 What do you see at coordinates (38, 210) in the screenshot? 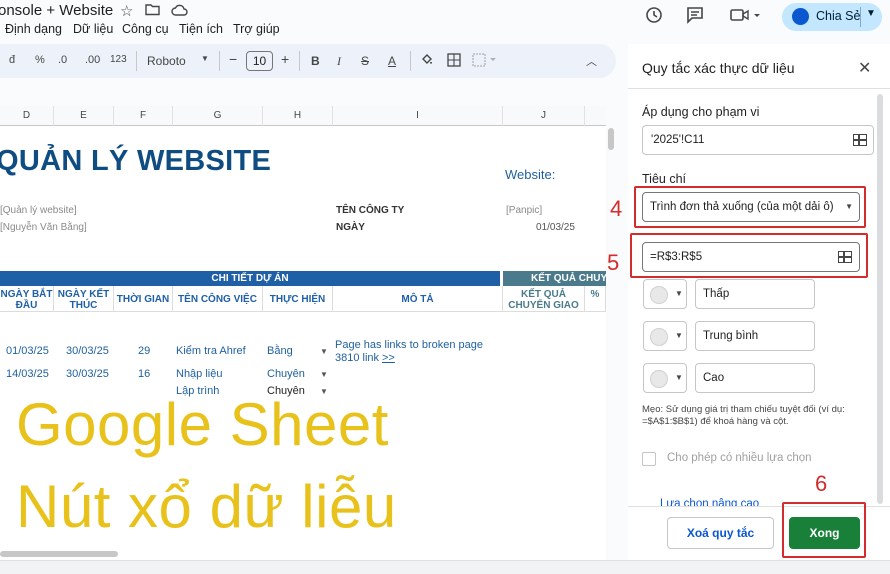
I see `project-placeholder: [Quản lý website]` at bounding box center [38, 210].